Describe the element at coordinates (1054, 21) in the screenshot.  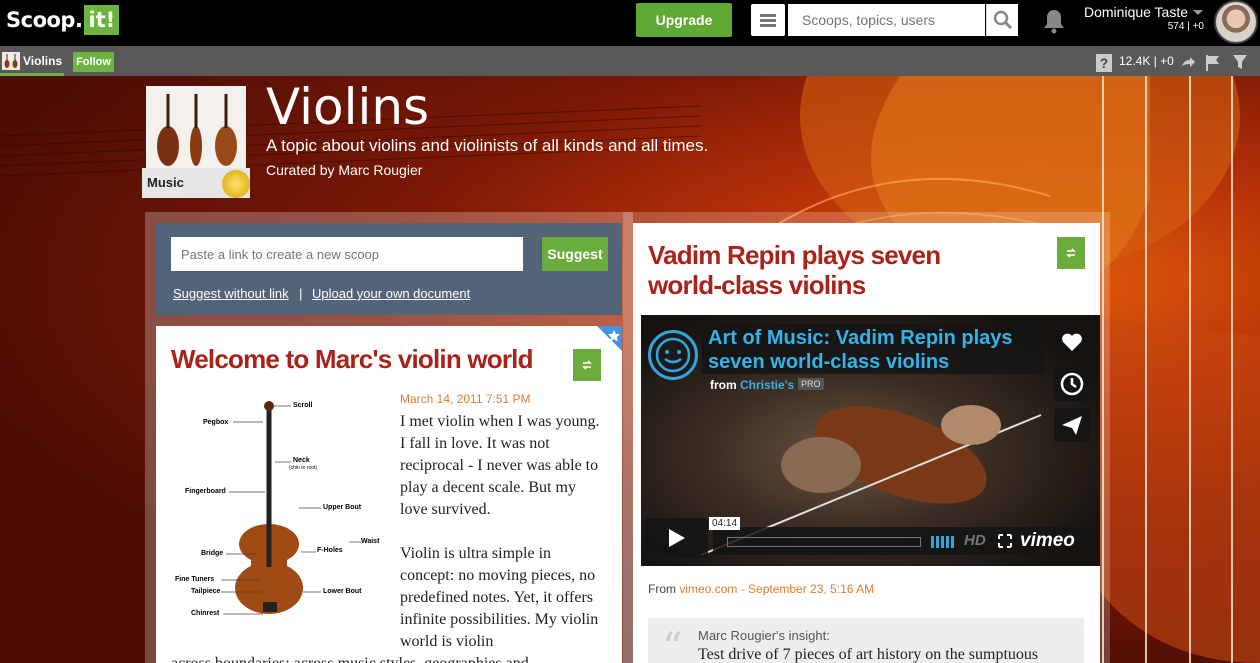
I see `notification-bell-icon` at that location.